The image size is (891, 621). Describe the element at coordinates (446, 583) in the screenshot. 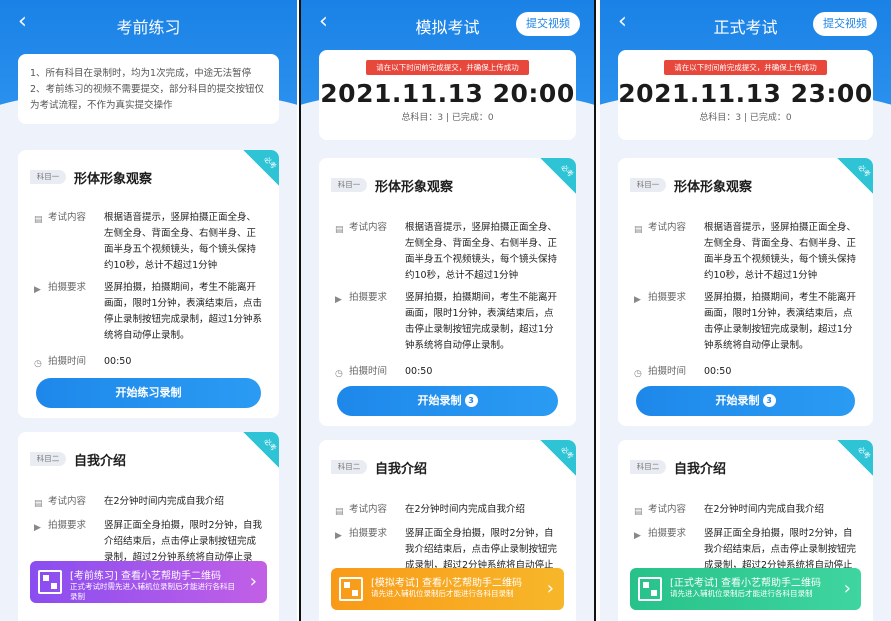

I see `banner-title: [模拟考试] 查看小艺帮助手二维码` at that location.